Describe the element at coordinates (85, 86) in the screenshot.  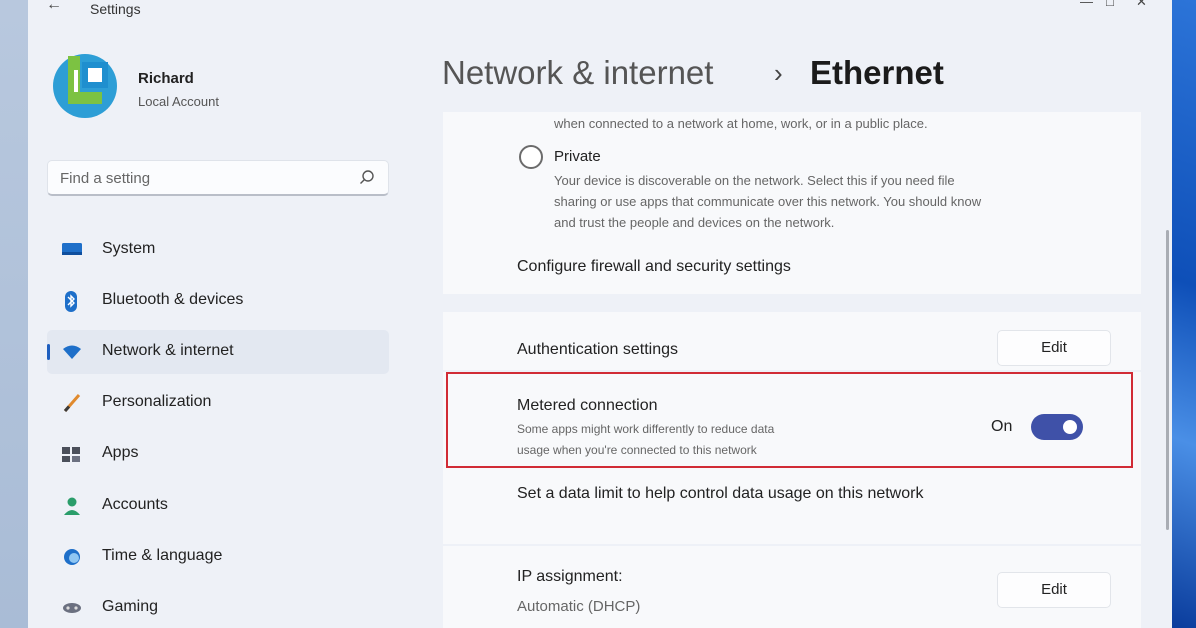
I see `avatar` at that location.